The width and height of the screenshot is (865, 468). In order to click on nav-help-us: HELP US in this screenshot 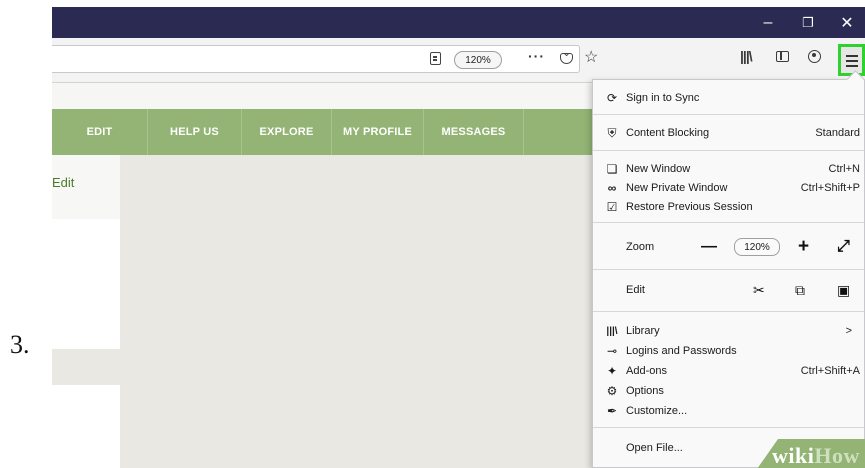, I will do `click(194, 132)`.